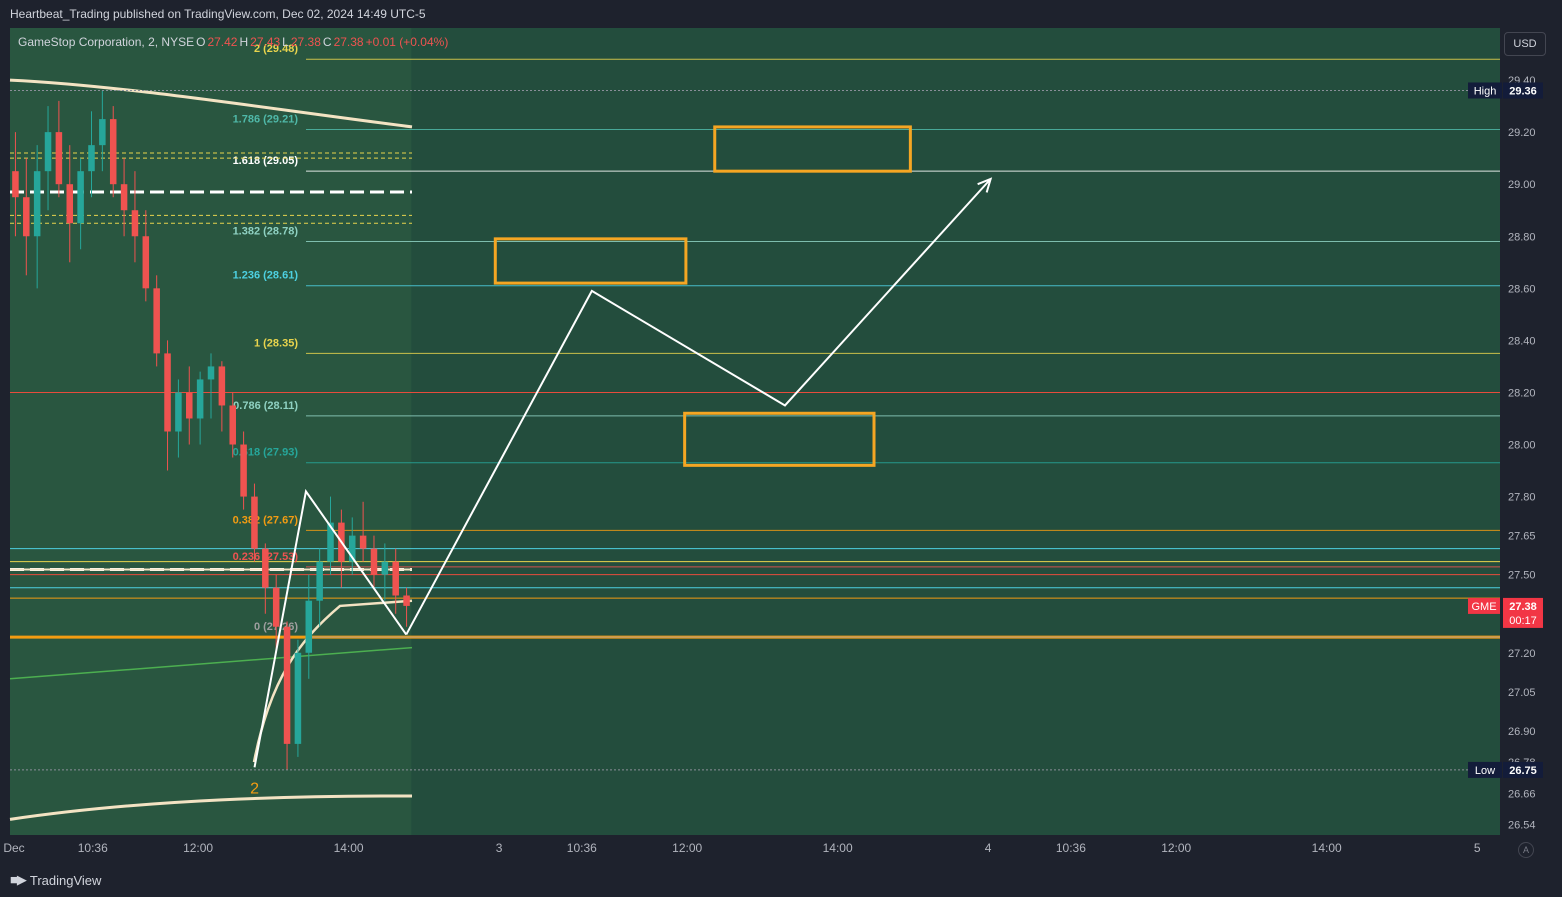  I want to click on legend-symbol: GameStop Corporation, 2, NYSE, so click(106, 42).